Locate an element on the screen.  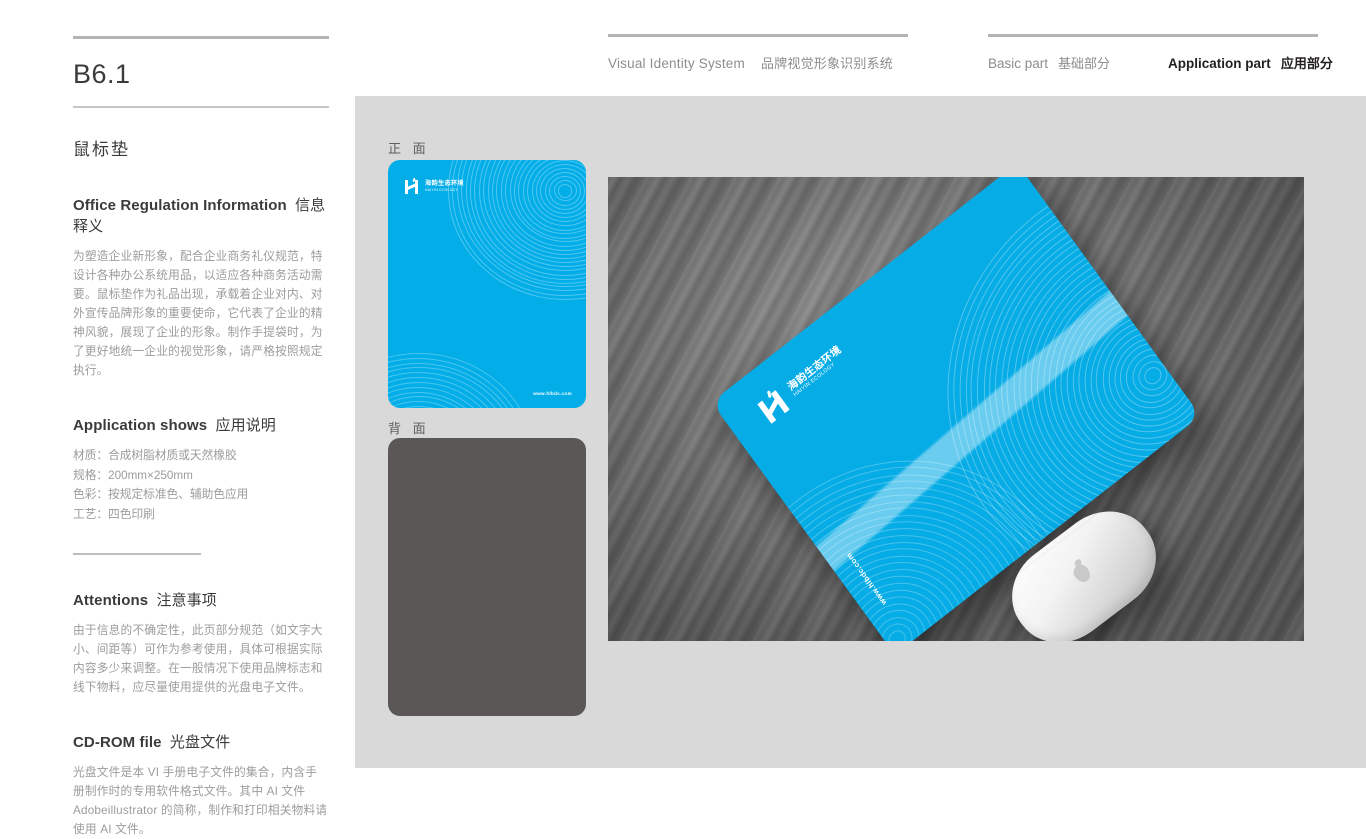
header-rule-right is located at coordinates (1153, 35).